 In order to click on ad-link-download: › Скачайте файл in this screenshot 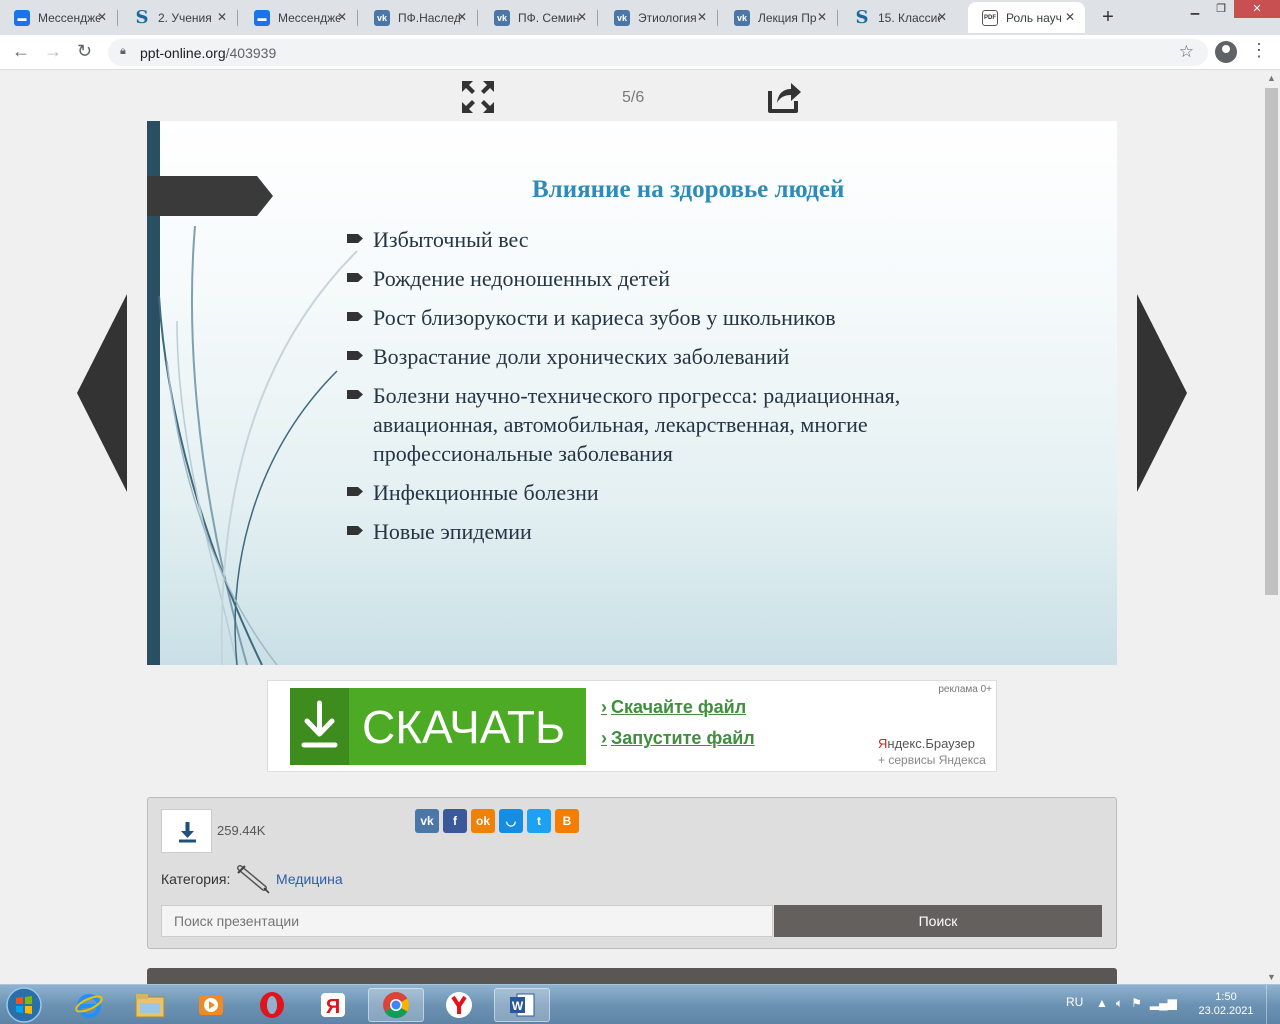, I will do `click(673, 707)`.